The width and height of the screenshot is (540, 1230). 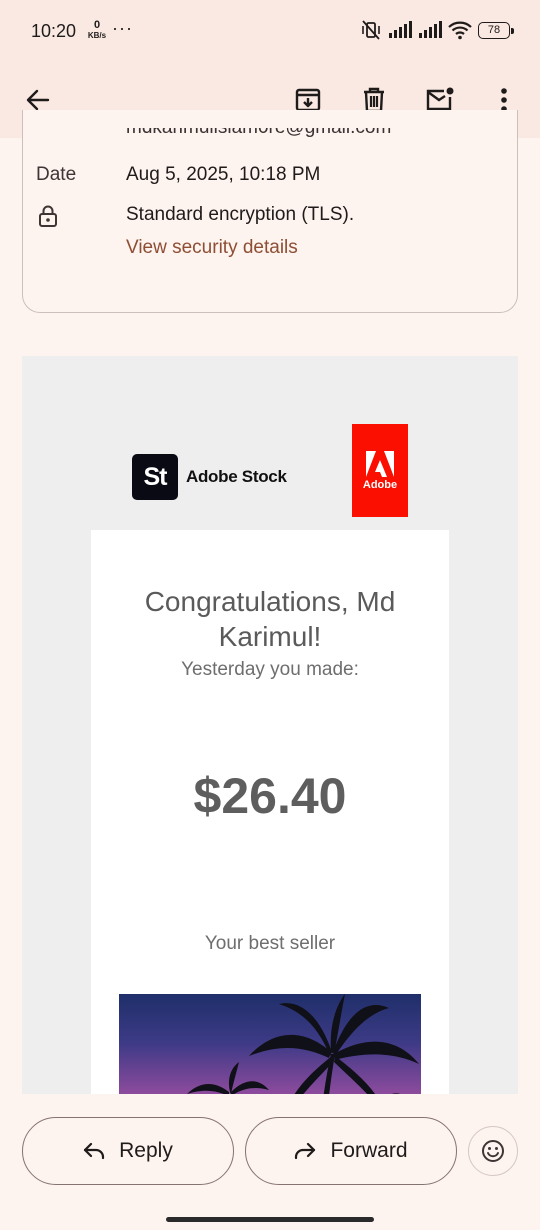 I want to click on sender-email-clipped: mdkarimulislam0re@gmail.com, so click(x=258, y=135).